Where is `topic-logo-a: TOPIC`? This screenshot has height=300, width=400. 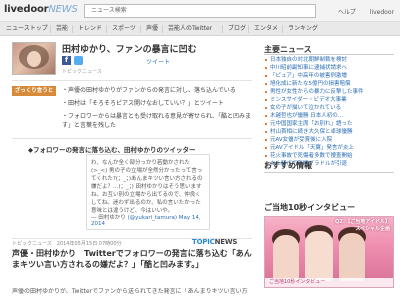 topic-logo-a: TOPIC is located at coordinates (203, 242).